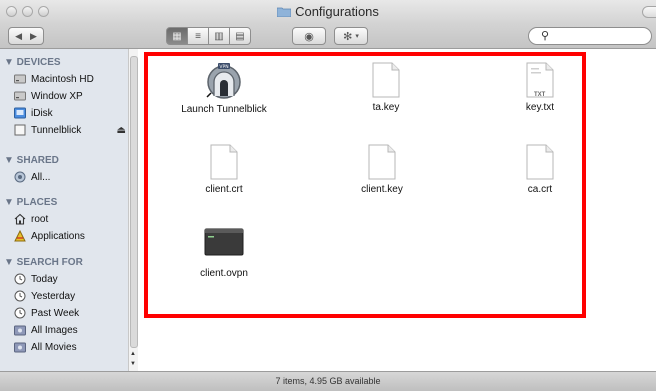 The width and height of the screenshot is (656, 391). I want to click on view-list-button: ≡, so click(198, 36).